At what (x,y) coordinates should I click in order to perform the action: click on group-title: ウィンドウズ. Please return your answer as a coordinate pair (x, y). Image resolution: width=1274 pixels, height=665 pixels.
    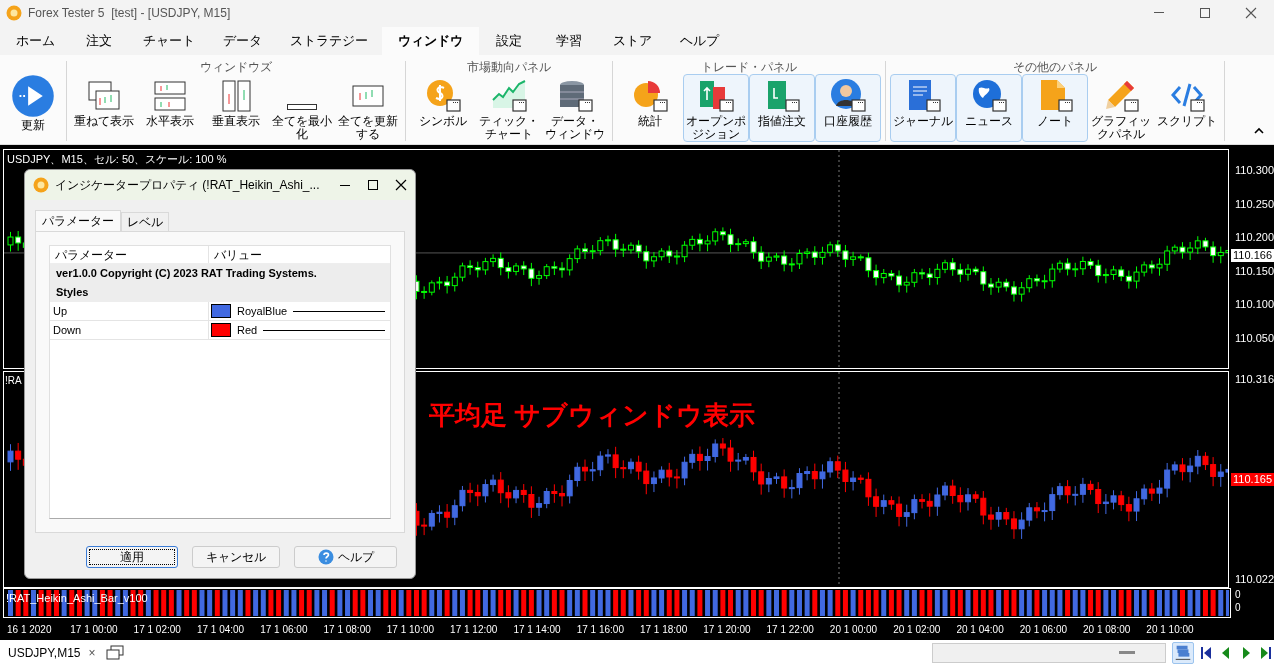
    Looking at the image, I should click on (236, 67).